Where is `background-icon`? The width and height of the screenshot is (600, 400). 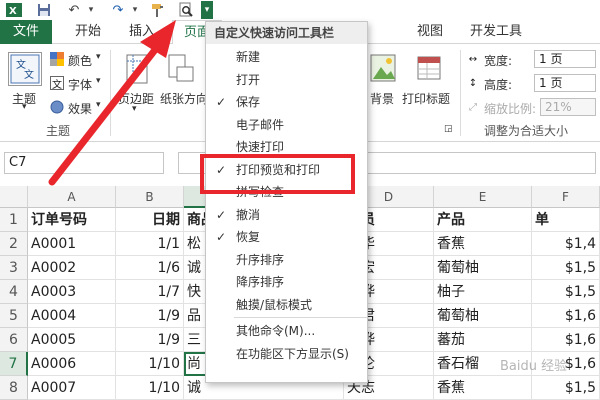
background-icon is located at coordinates (383, 69).